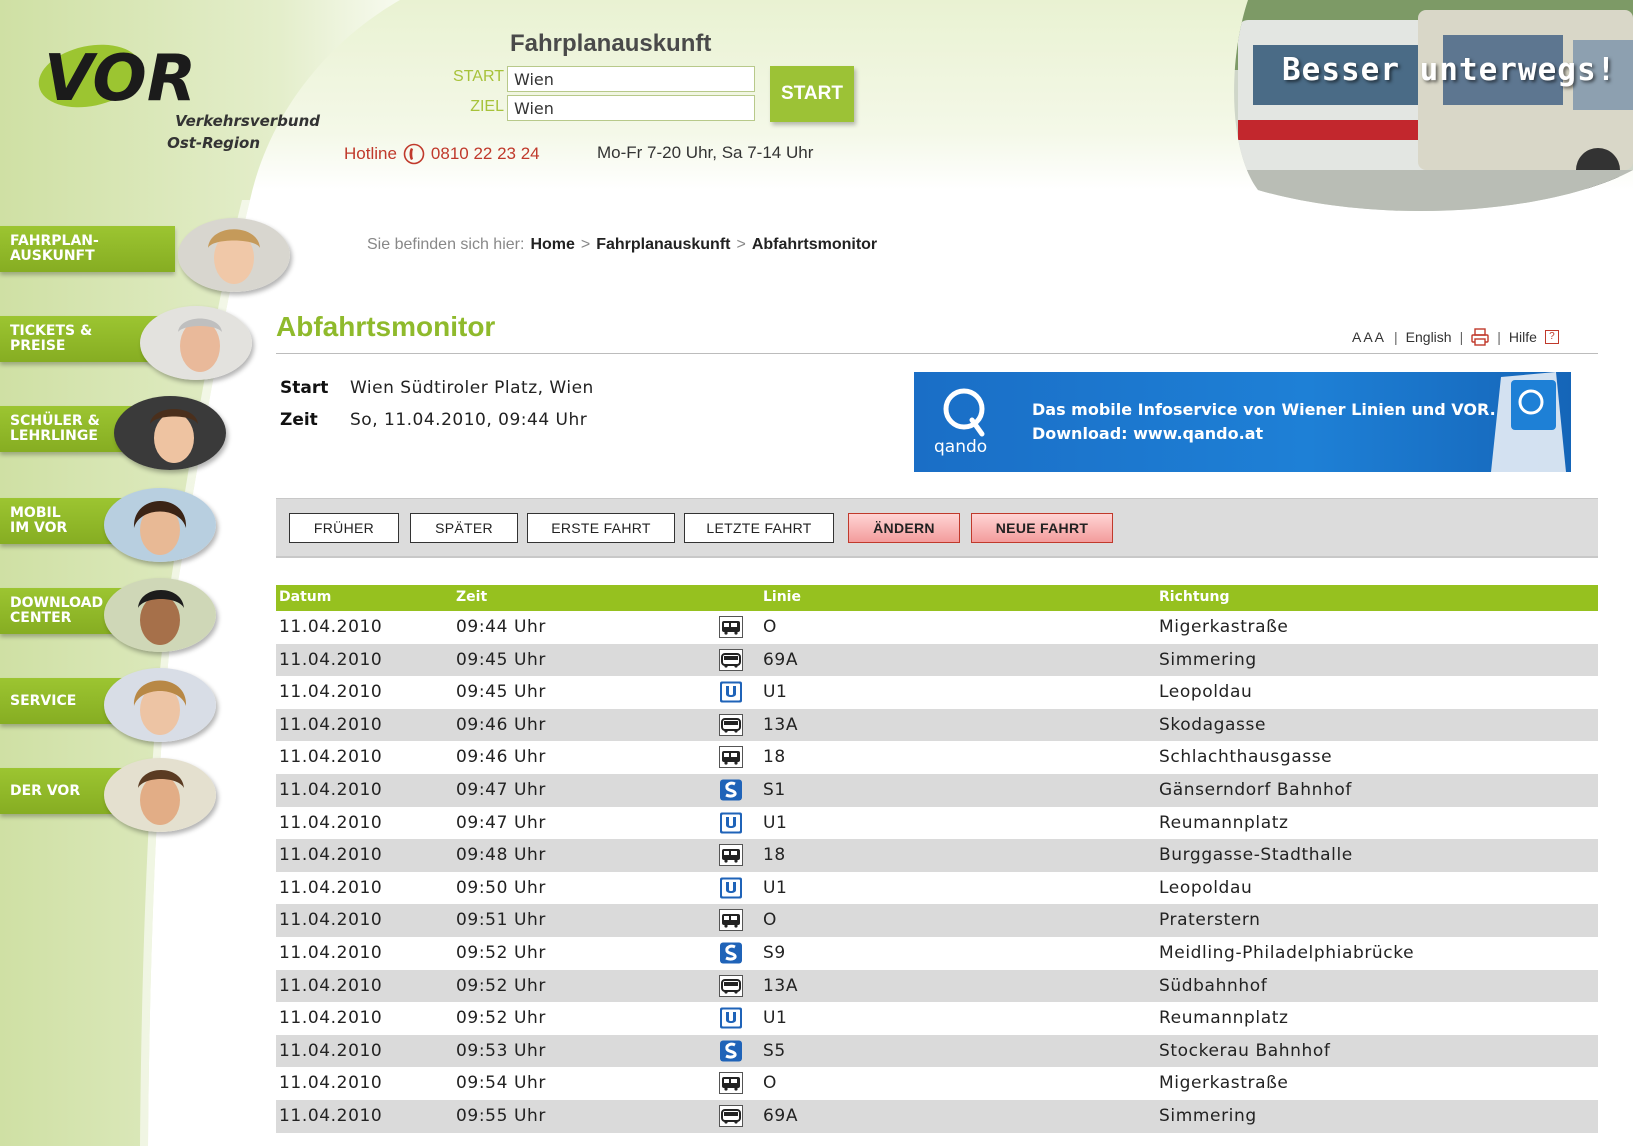 This screenshot has width=1633, height=1146. Describe the element at coordinates (904, 528) in the screenshot. I see `aendern-button: ÄNDERN` at that location.